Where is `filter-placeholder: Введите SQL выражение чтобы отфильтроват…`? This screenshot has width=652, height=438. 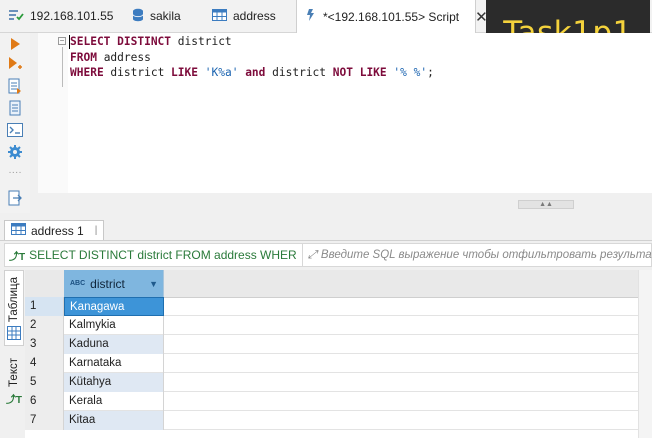 filter-placeholder: Введите SQL выражение чтобы отфильтроват… is located at coordinates (486, 255).